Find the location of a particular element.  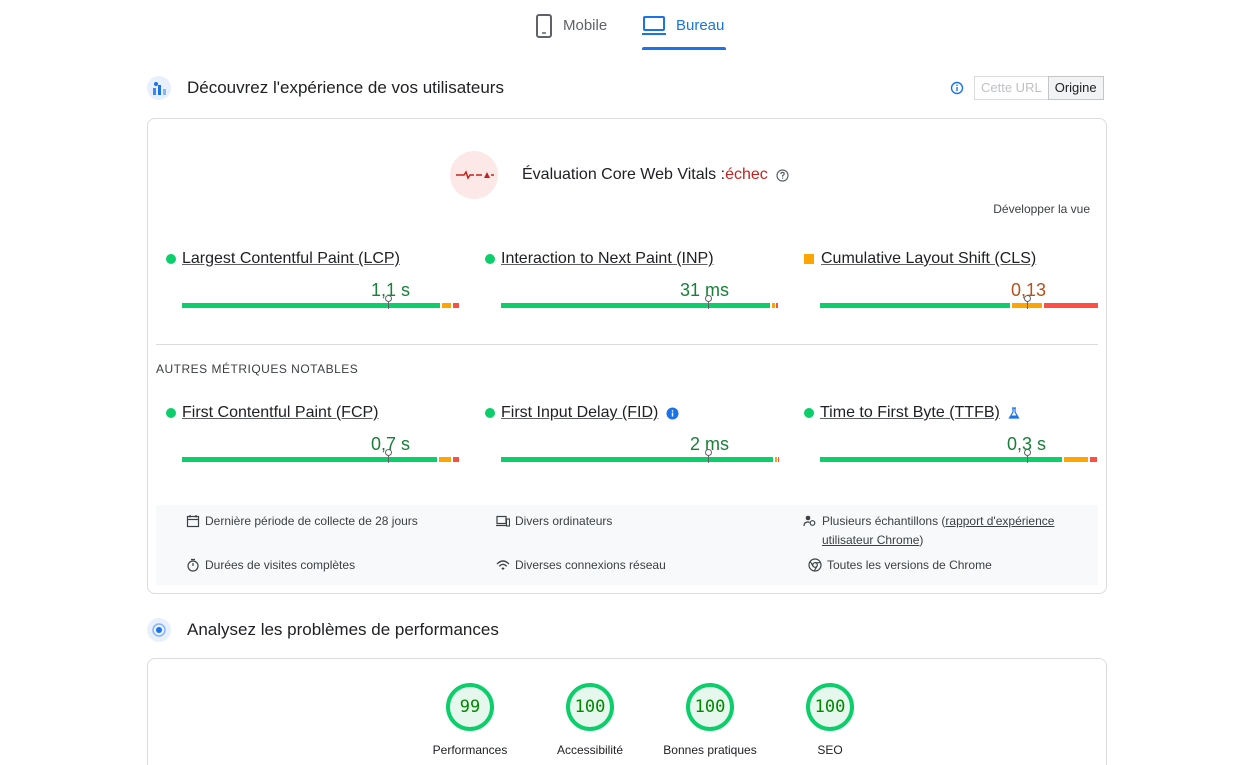

tab-mobile-label: Mobile is located at coordinates (585, 25).